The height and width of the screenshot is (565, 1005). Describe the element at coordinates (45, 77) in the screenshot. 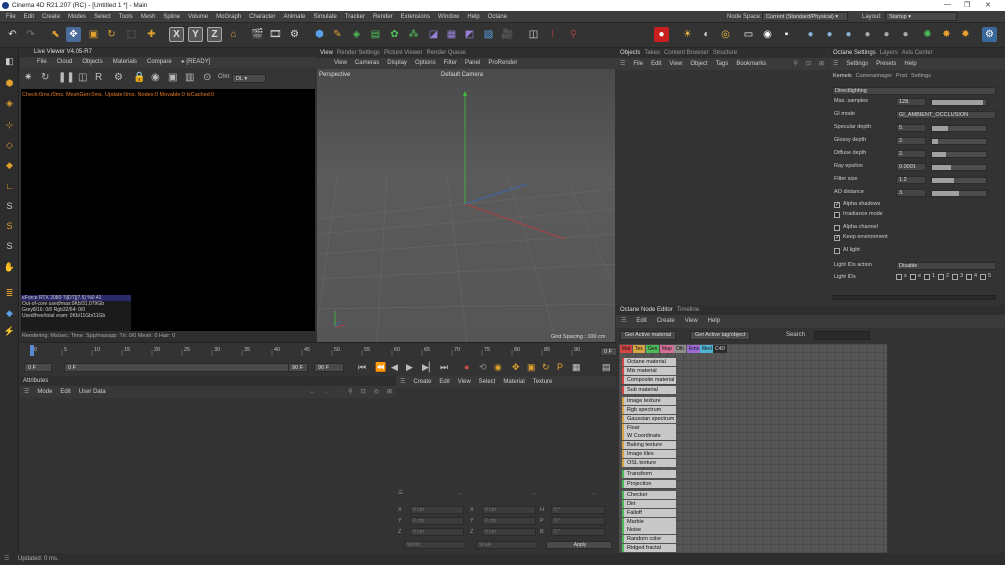

I see `restart-icon: ↻` at that location.